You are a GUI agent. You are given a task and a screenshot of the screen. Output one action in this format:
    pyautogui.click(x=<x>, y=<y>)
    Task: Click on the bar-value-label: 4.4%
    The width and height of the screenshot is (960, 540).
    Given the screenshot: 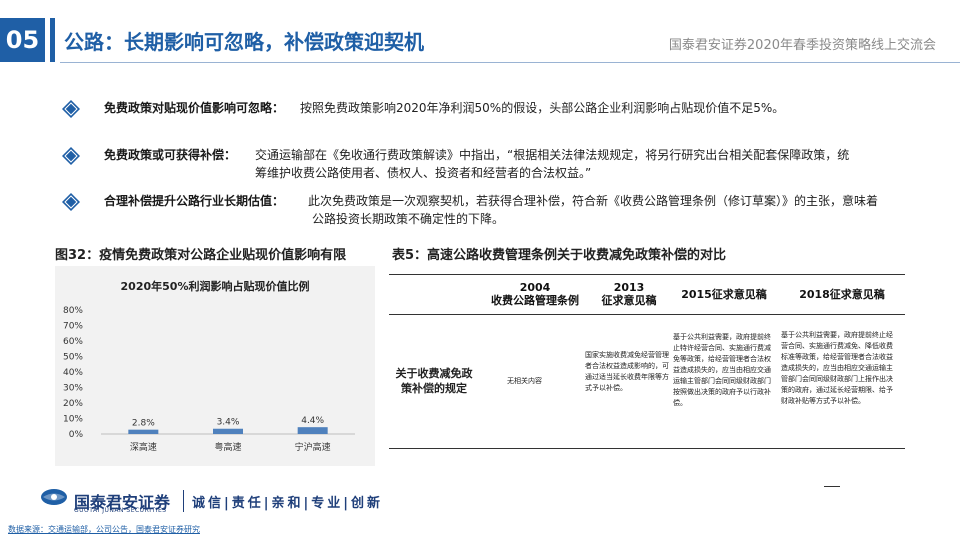 What is the action you would take?
    pyautogui.click(x=312, y=421)
    